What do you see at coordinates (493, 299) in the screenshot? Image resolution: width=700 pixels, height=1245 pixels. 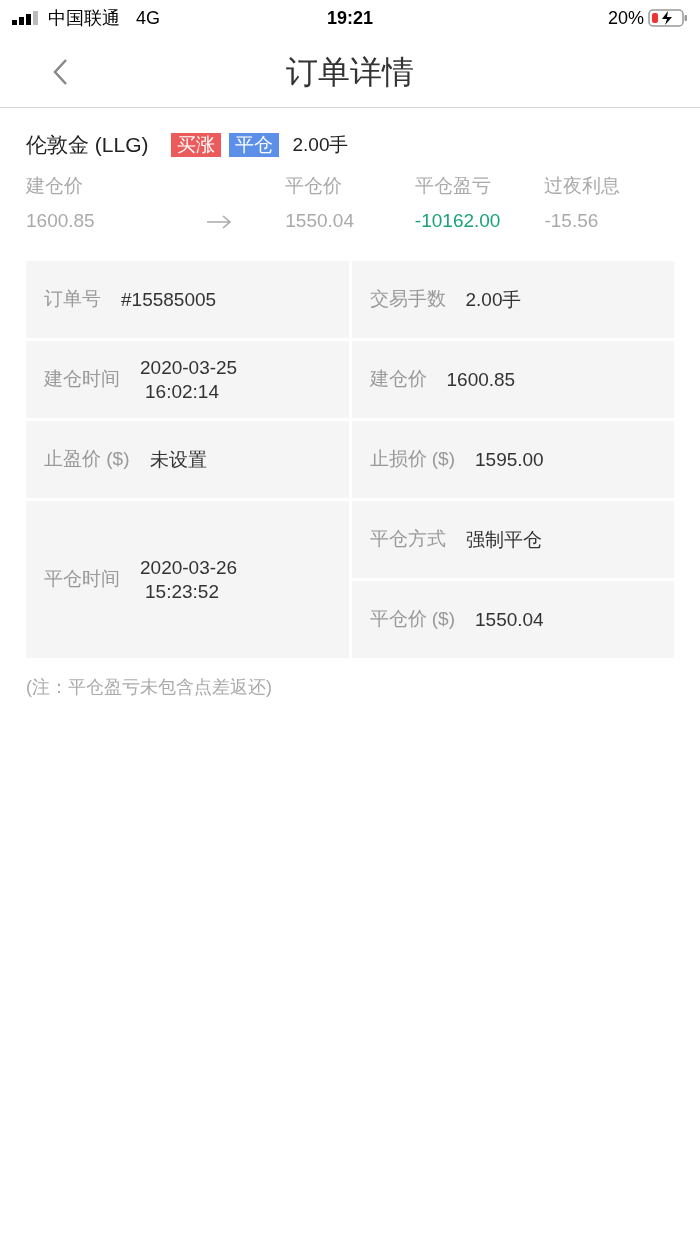 I see `field-value: 2.00手` at bounding box center [493, 299].